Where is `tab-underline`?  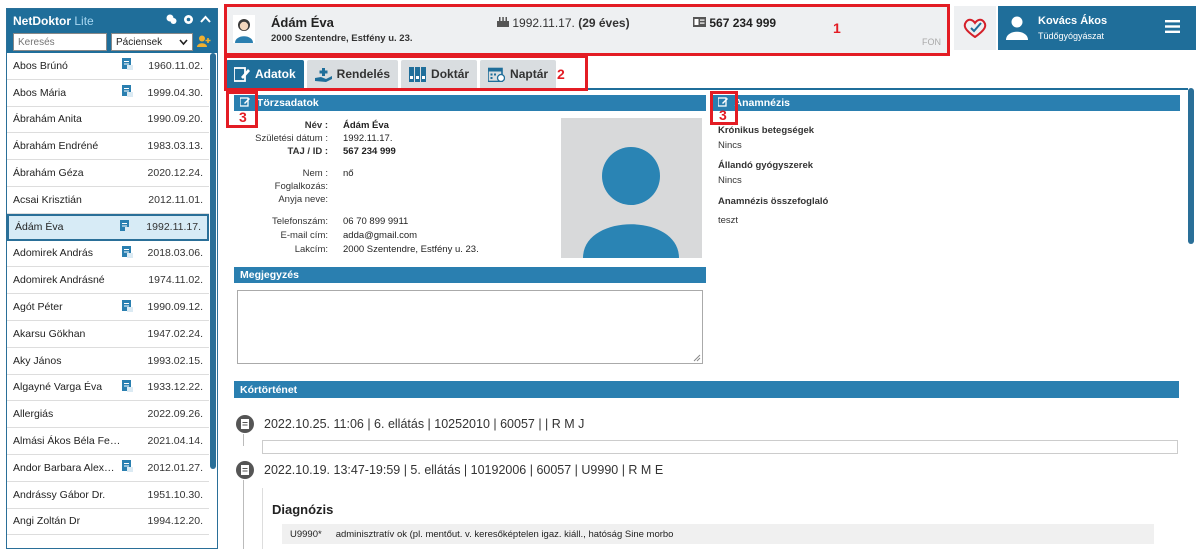 tab-underline is located at coordinates (707, 89).